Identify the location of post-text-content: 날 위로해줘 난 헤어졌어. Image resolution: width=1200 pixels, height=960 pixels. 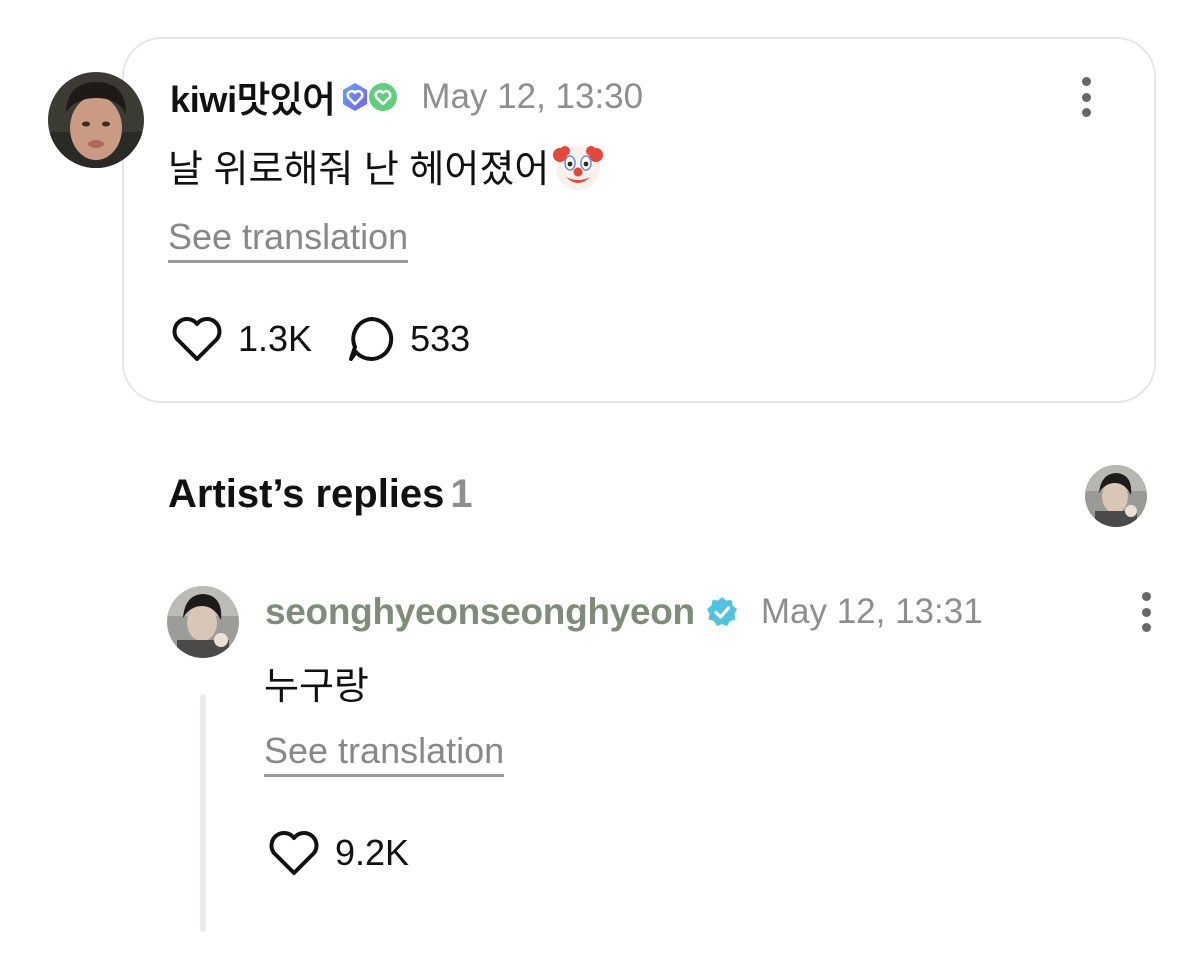
(359, 170).